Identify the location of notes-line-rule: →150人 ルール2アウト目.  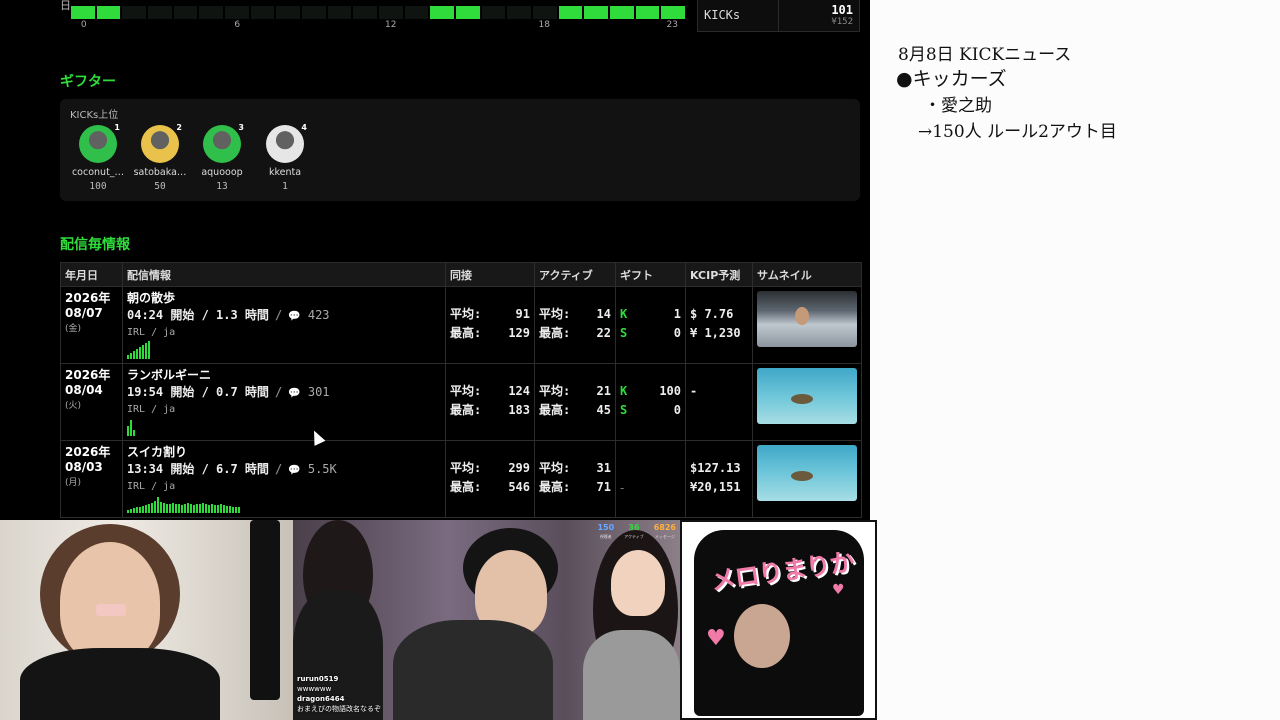
(1017, 132).